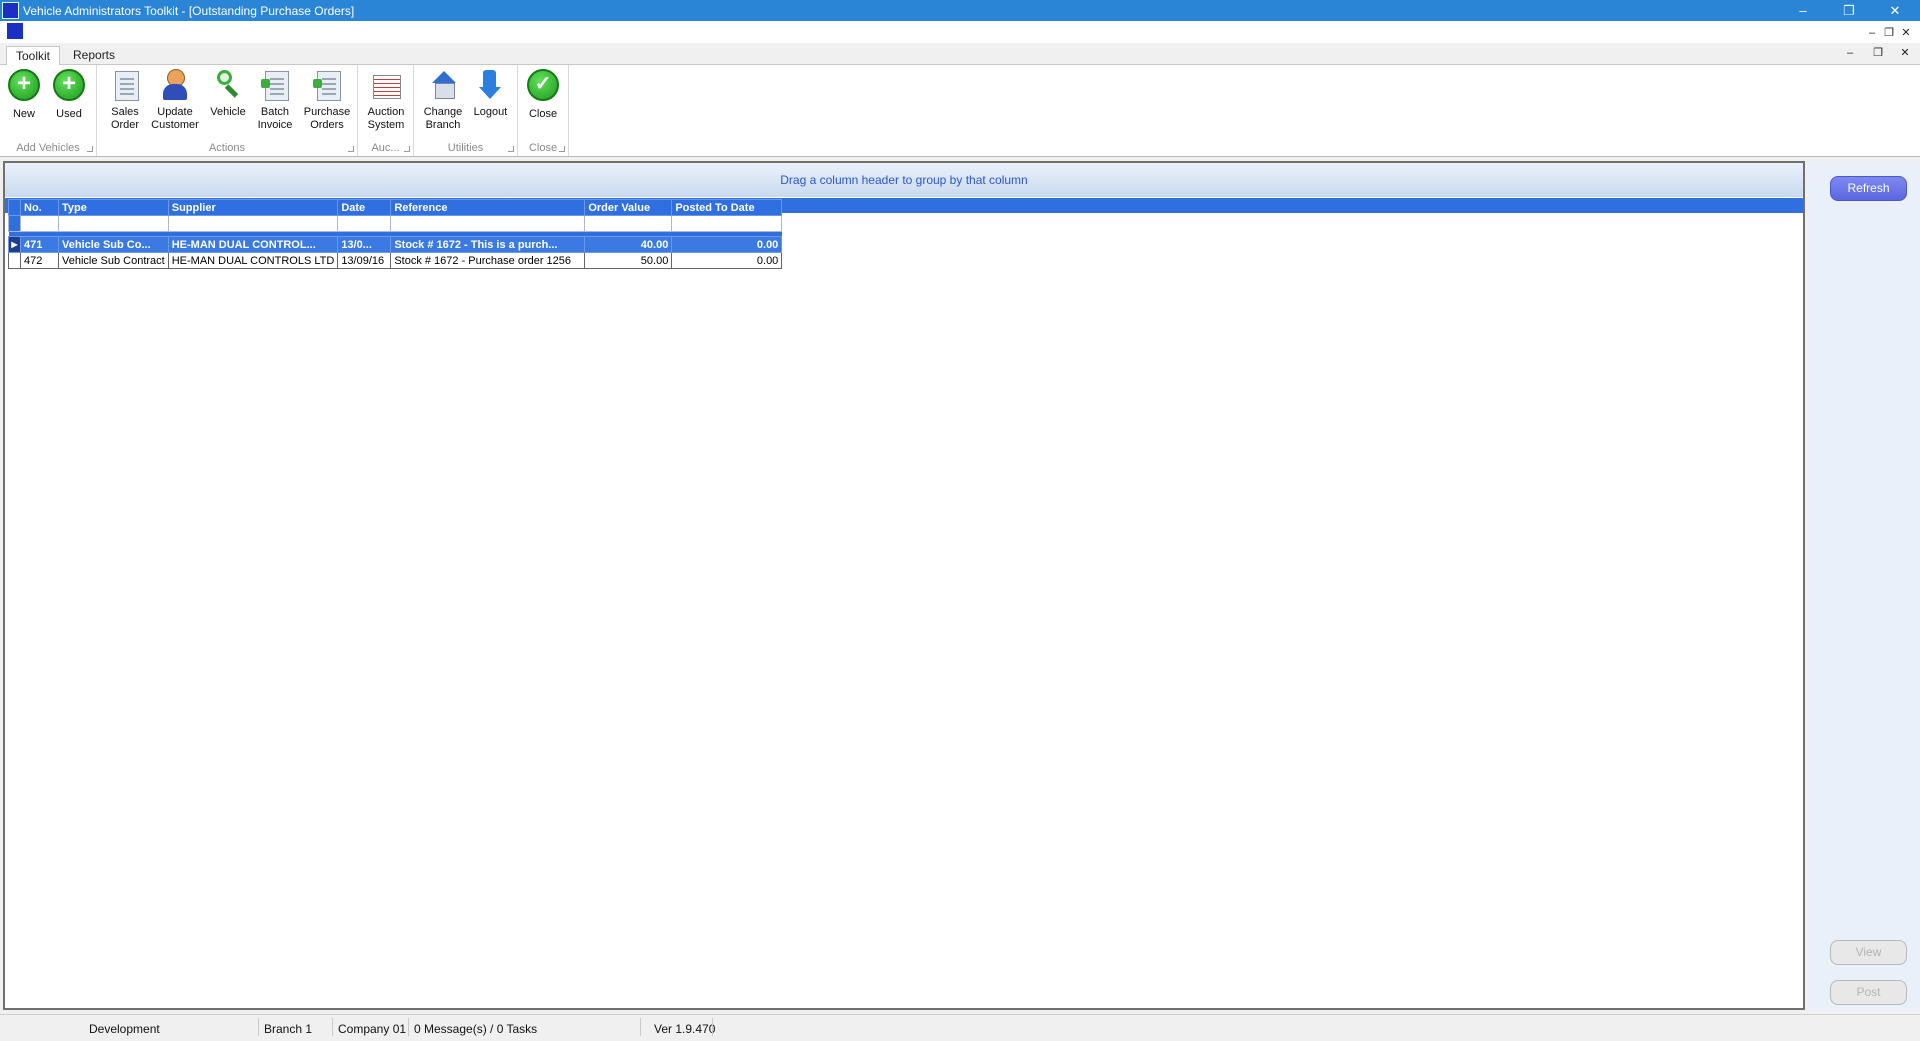 Image resolution: width=1920 pixels, height=1041 pixels. I want to click on mdi-strip: – ❐ ✕, so click(960, 32).